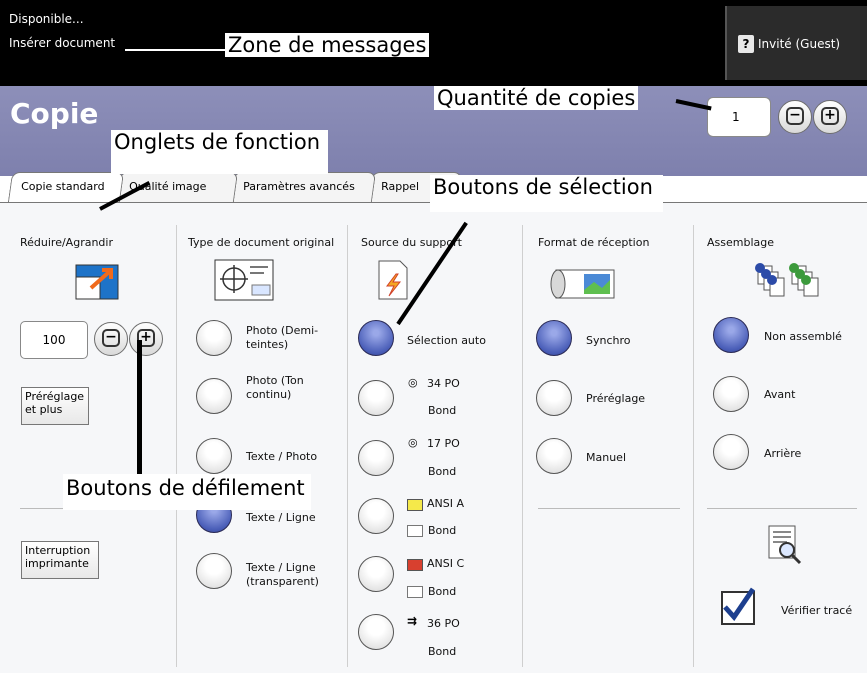  What do you see at coordinates (415, 565) in the screenshot?
I see `tray-red-icon` at bounding box center [415, 565].